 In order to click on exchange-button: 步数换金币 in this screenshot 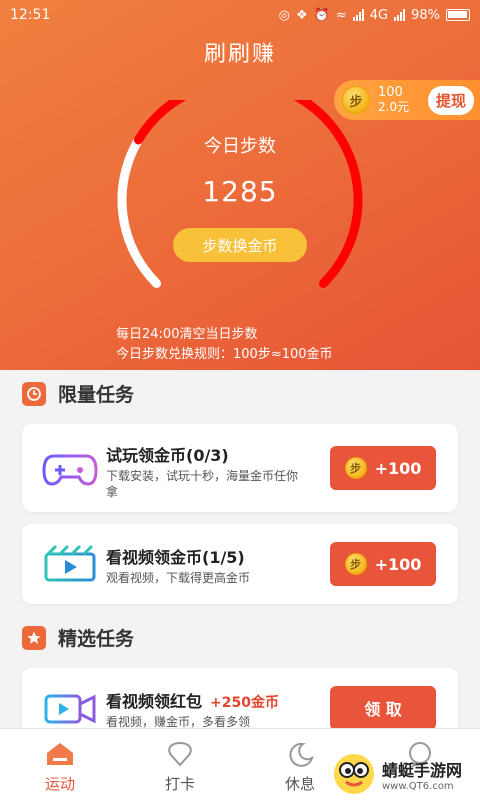, I will do `click(240, 245)`.